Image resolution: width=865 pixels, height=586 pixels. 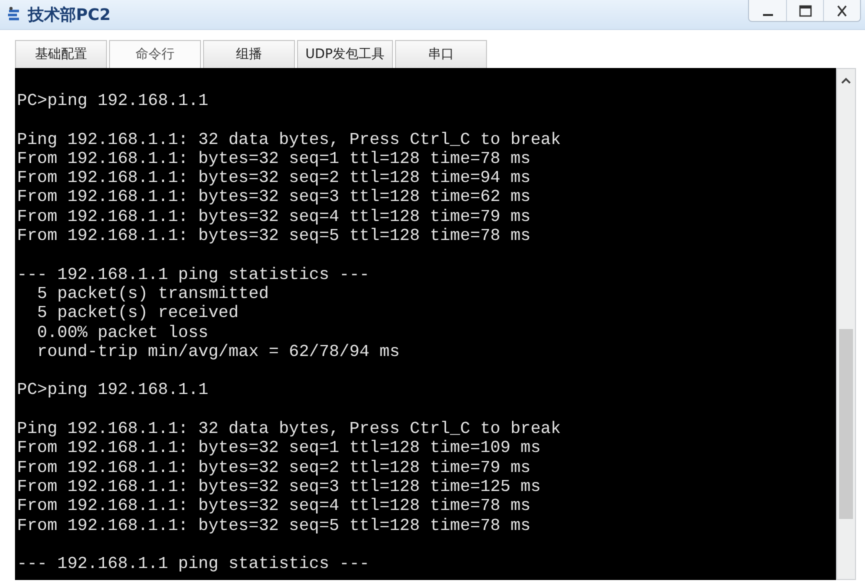 What do you see at coordinates (842, 10) in the screenshot?
I see `close-icon` at bounding box center [842, 10].